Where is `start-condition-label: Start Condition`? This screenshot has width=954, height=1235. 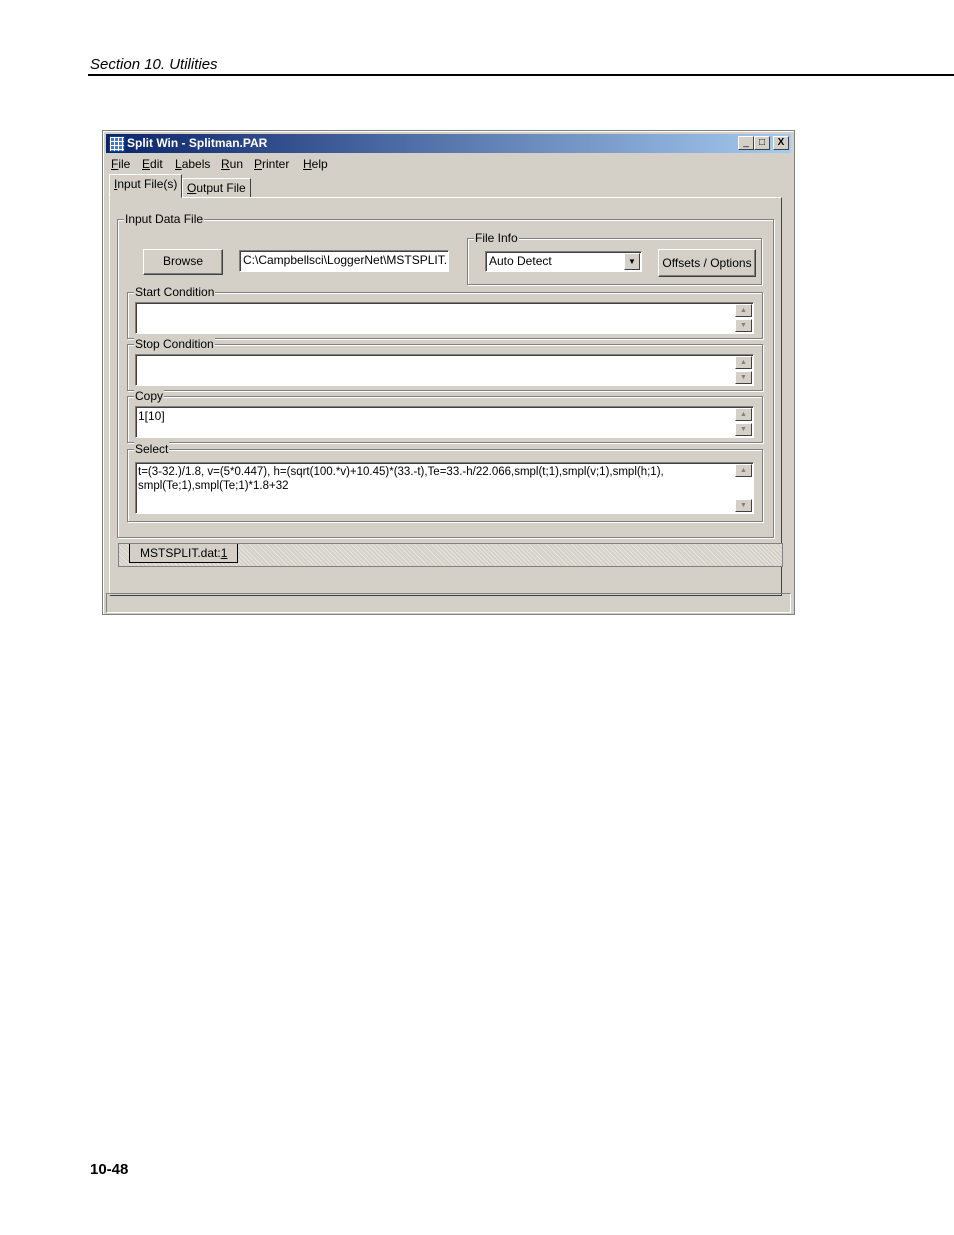
start-condition-label: Start Condition is located at coordinates (175, 292).